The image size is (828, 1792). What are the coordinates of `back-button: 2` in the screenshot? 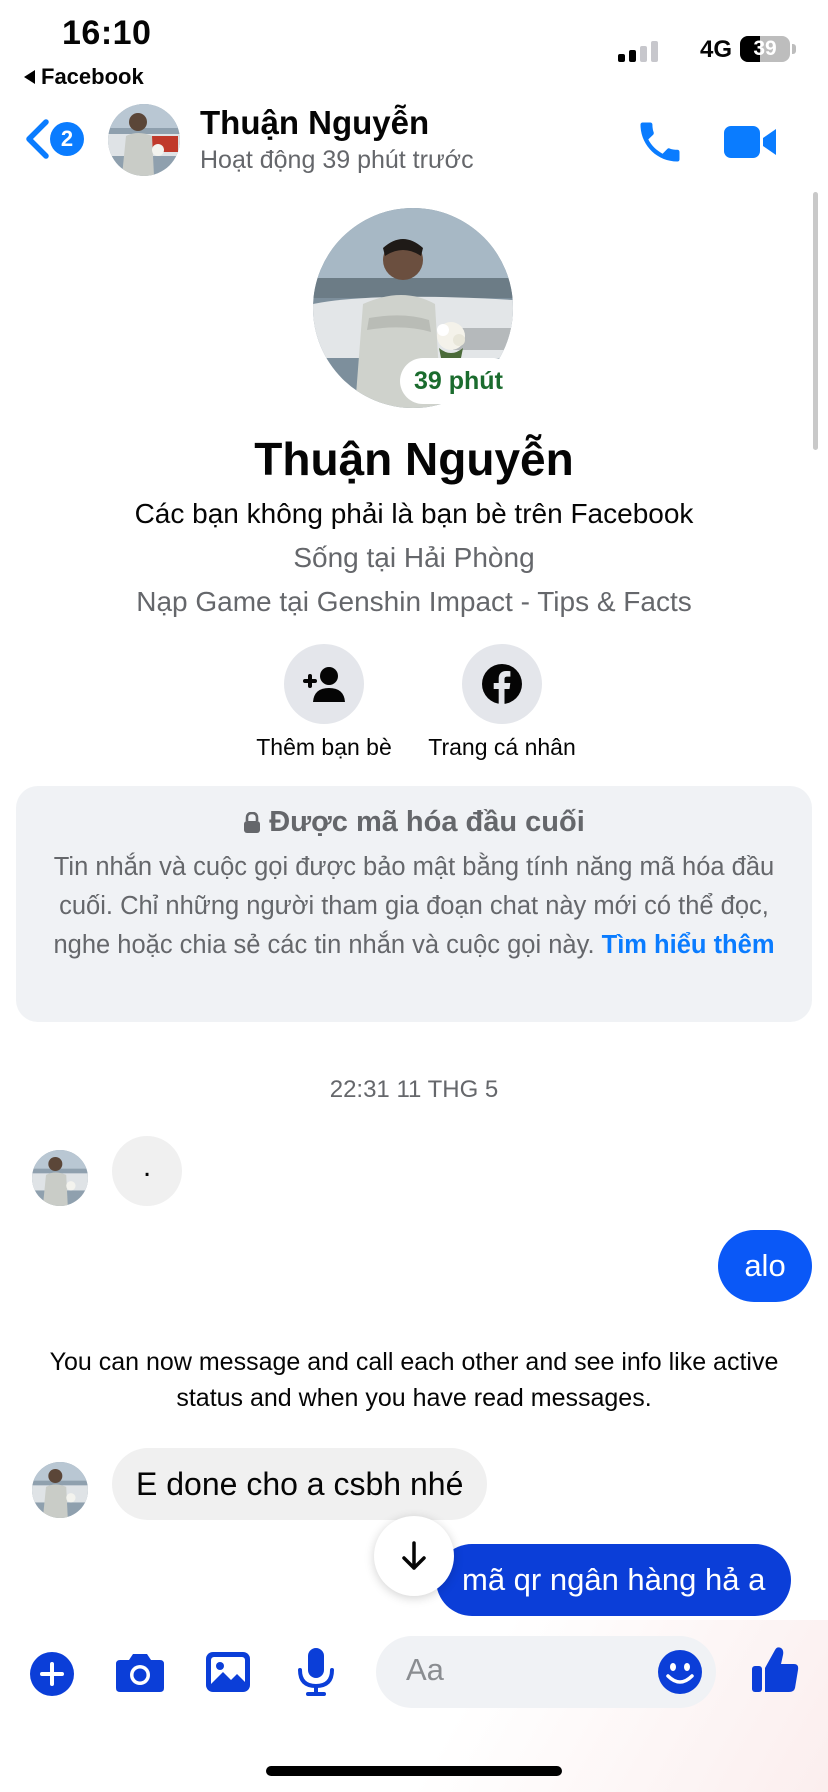 It's located at (62, 140).